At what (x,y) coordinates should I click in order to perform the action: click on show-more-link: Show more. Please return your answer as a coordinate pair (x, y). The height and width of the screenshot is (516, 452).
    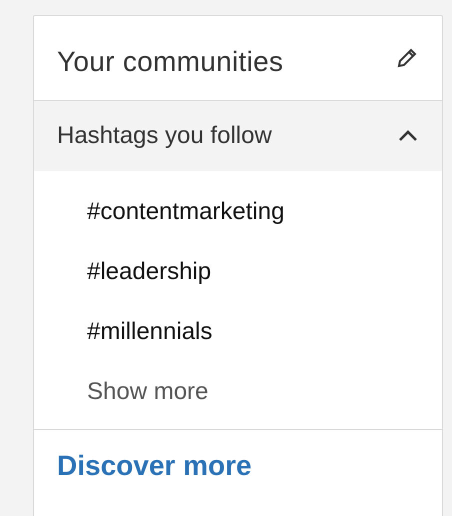
    Looking at the image, I should click on (147, 392).